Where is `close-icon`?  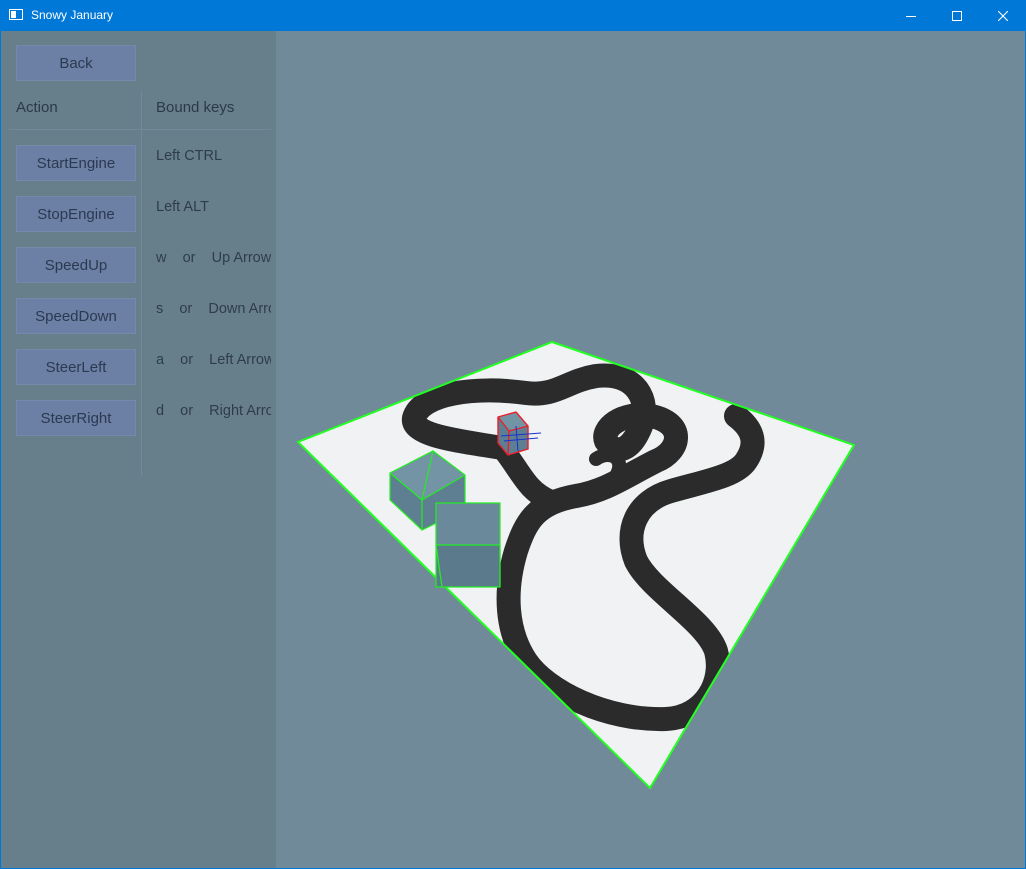
close-icon is located at coordinates (1003, 15).